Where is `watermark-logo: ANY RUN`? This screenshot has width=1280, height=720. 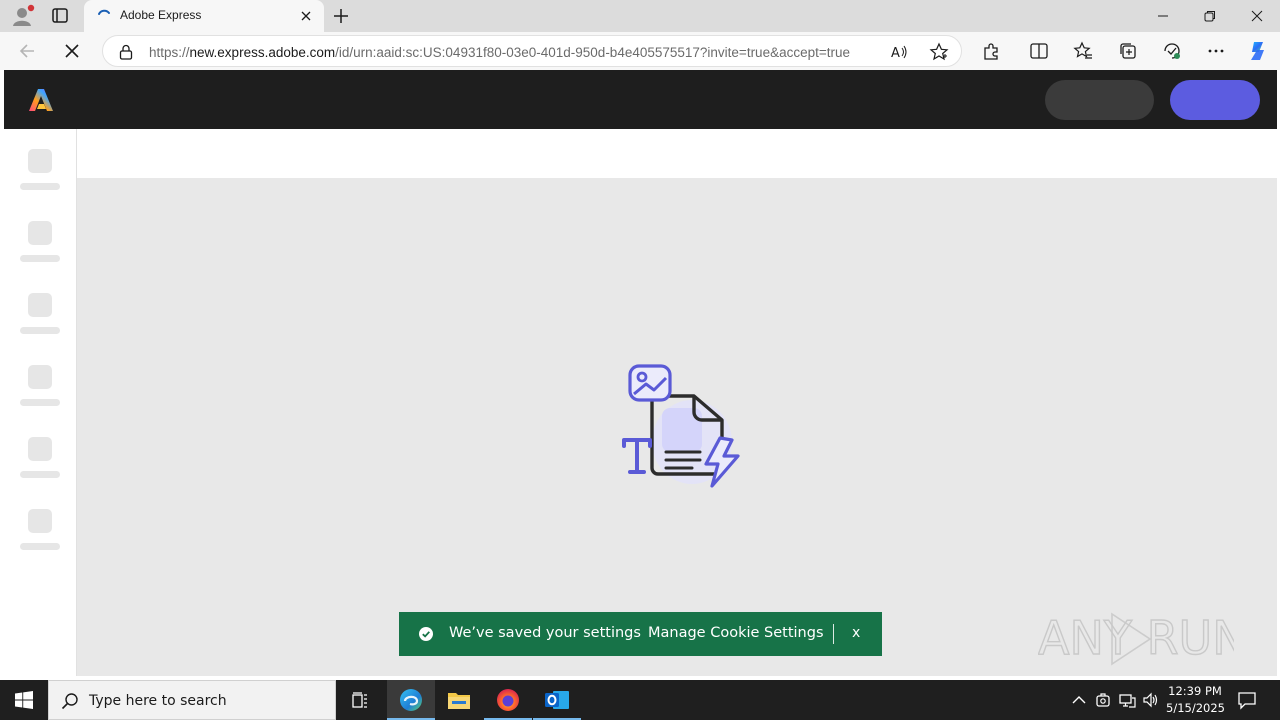
watermark-logo: ANY RUN is located at coordinates (1142, 639).